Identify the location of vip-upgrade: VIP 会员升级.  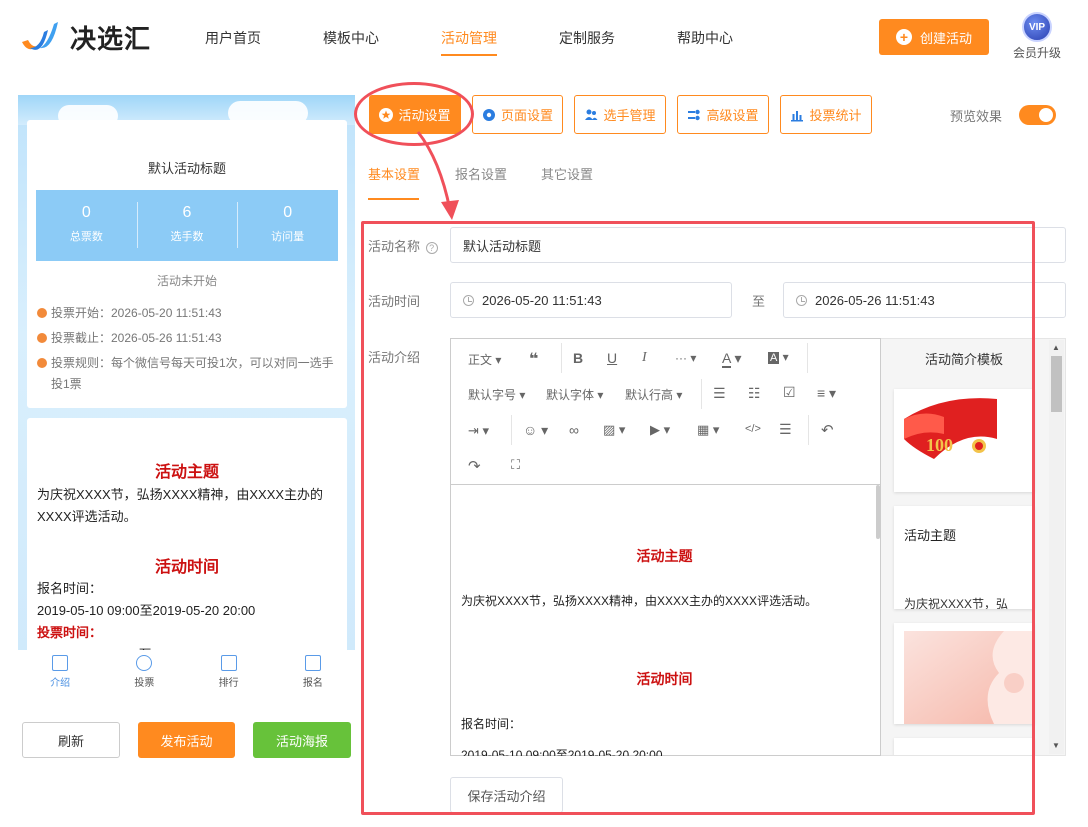
(1037, 36).